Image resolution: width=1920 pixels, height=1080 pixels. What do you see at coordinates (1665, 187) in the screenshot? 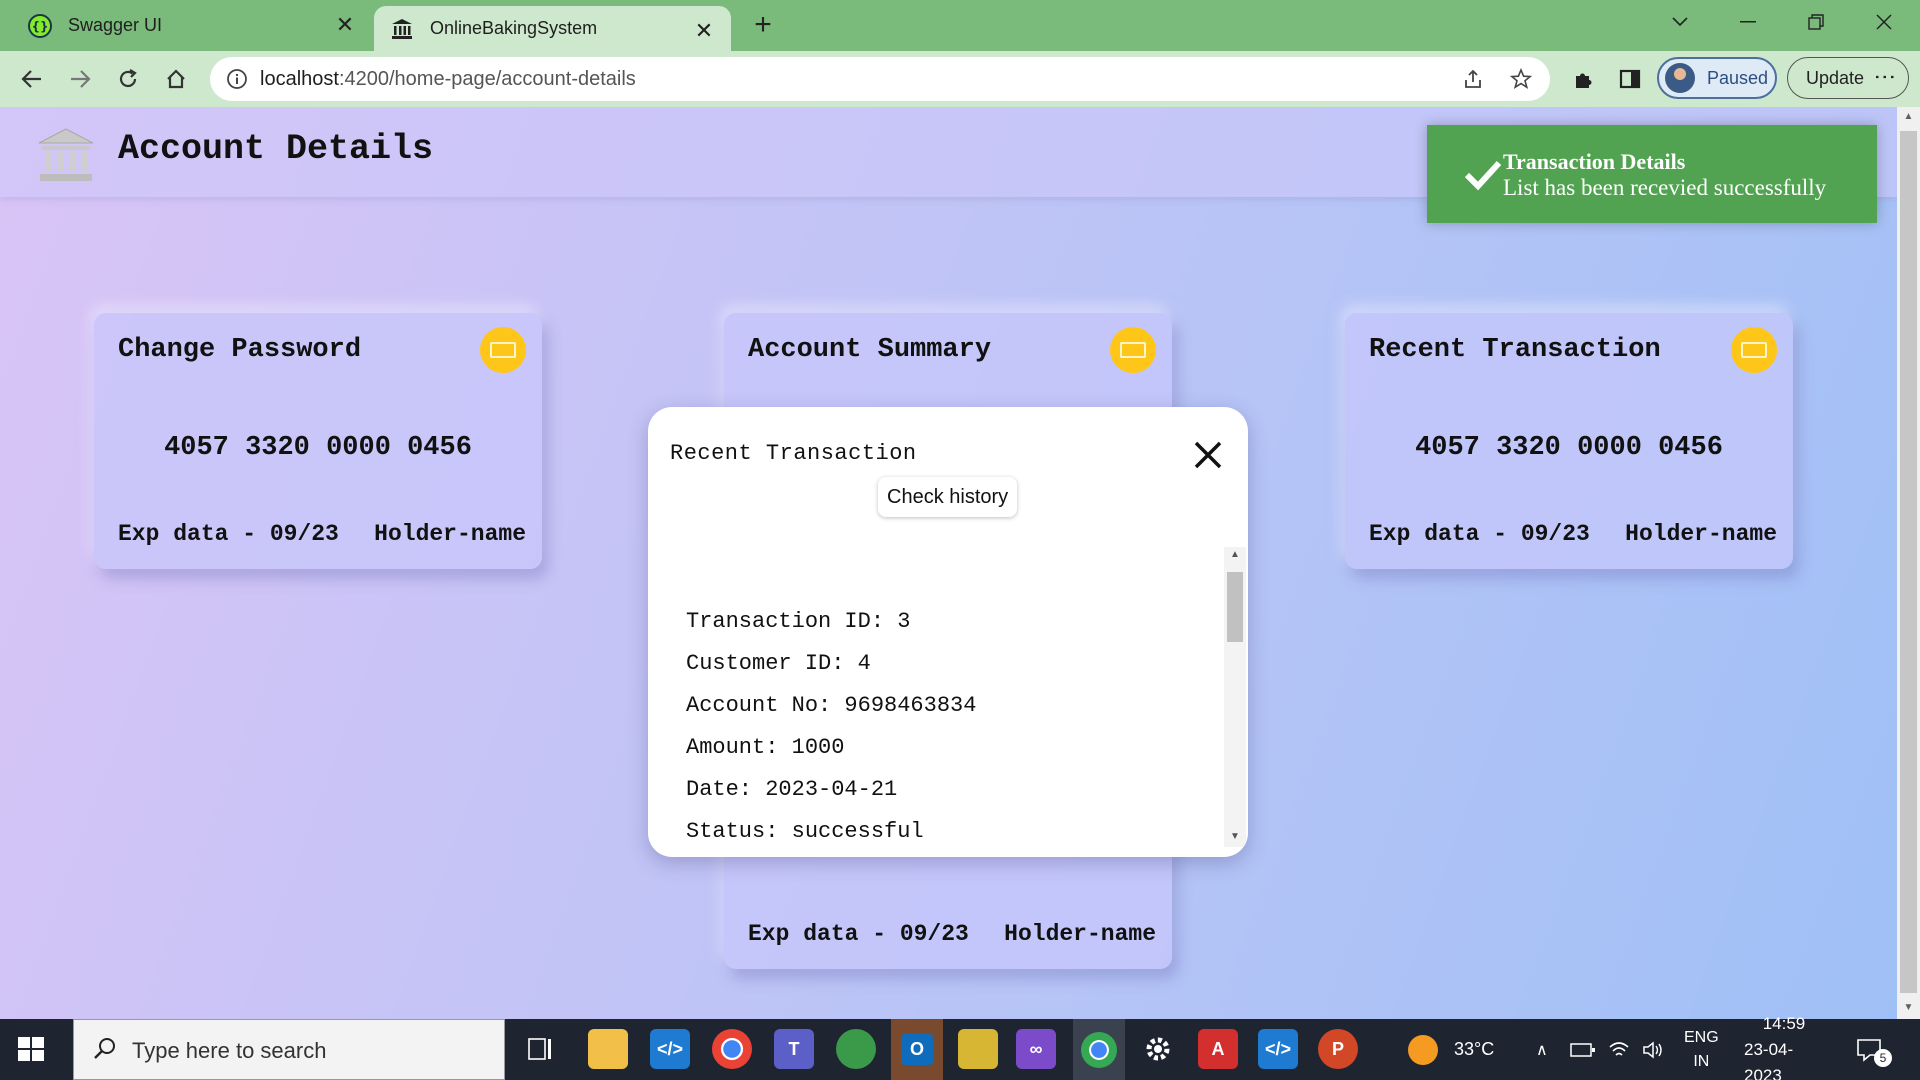
I see `toast-message: List has been recevied successfully` at bounding box center [1665, 187].